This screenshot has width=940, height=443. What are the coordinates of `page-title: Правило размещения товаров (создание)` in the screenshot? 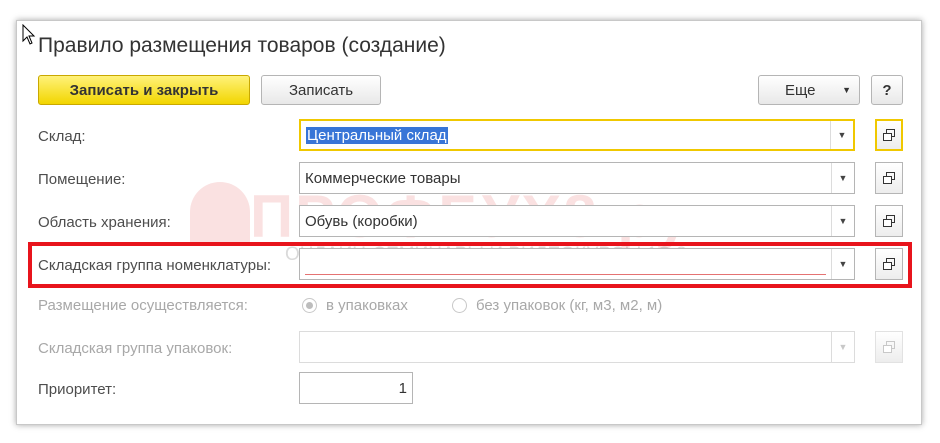 It's located at (242, 45).